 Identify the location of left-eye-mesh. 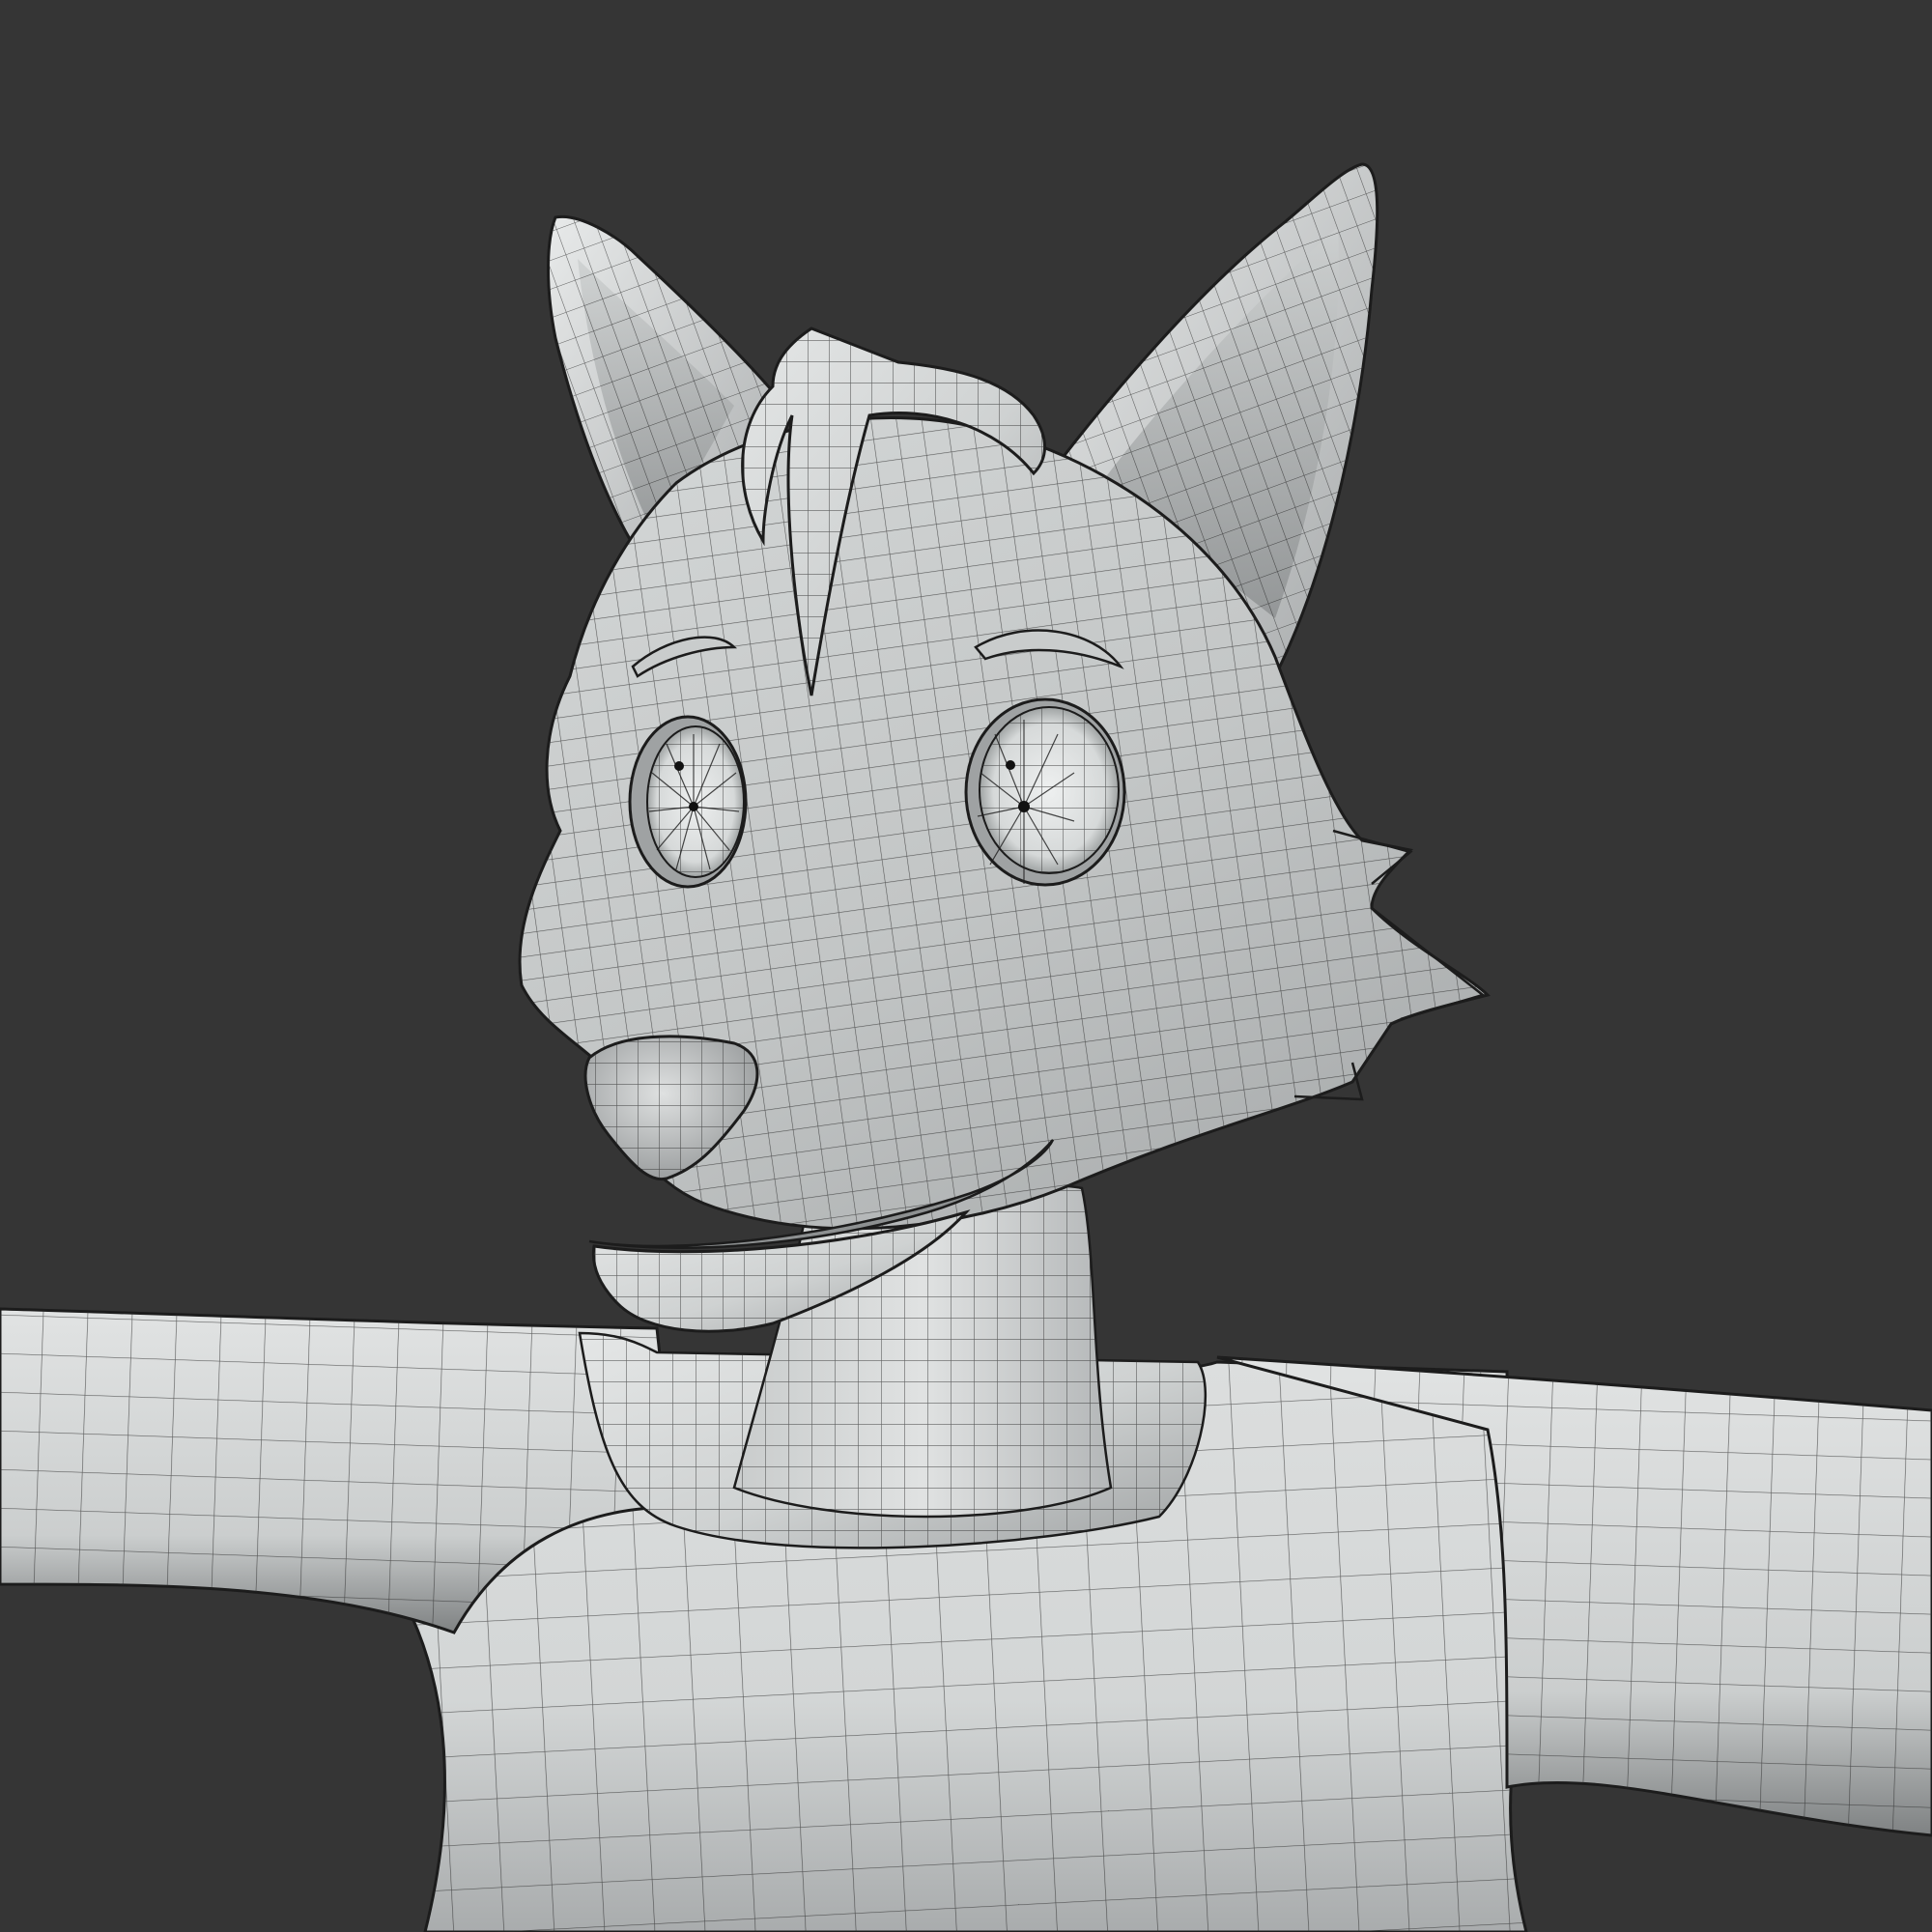
(688, 802).